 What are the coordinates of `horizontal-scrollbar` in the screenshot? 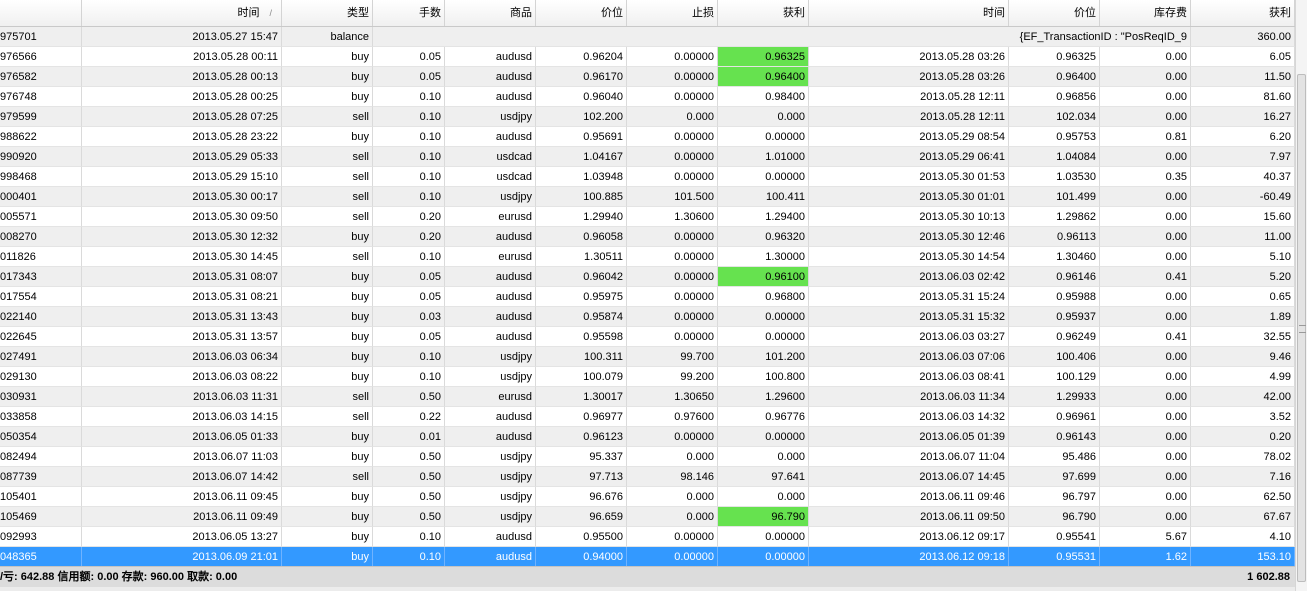 It's located at (647, 589).